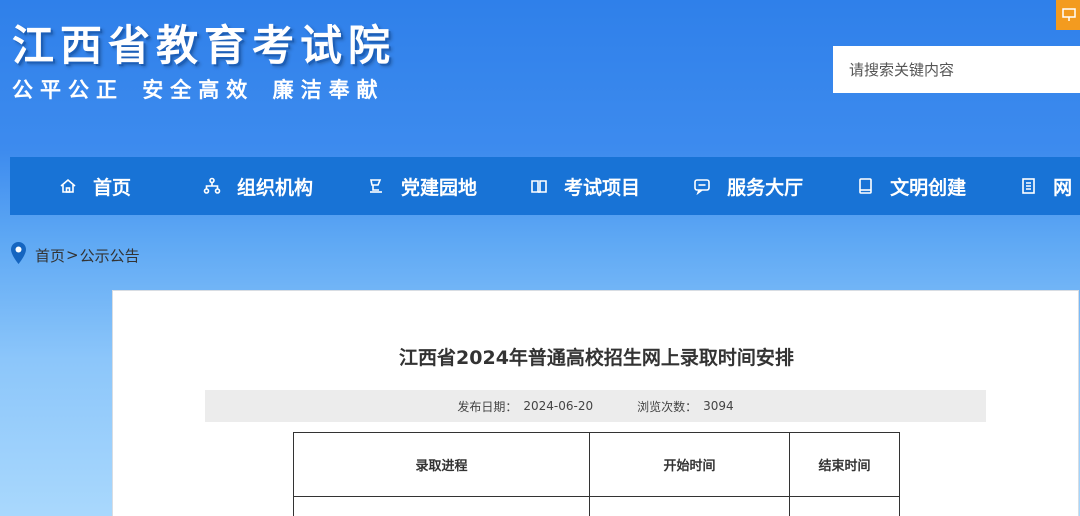 This screenshot has width=1080, height=516. What do you see at coordinates (718, 406) in the screenshot?
I see `views-count: 3094` at bounding box center [718, 406].